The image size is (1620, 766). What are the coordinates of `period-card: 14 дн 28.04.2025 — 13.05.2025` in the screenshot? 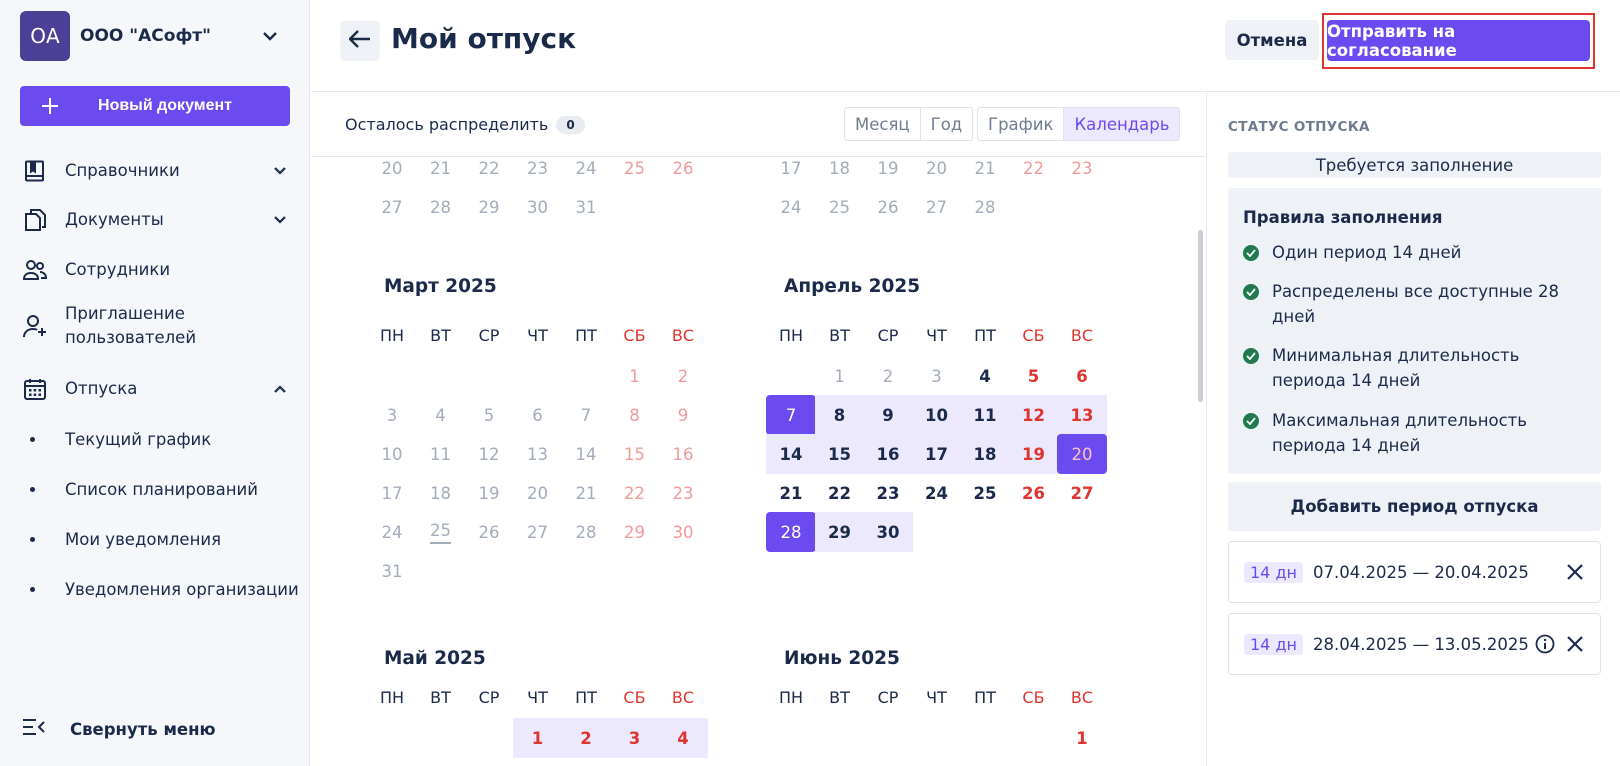 It's located at (1414, 644).